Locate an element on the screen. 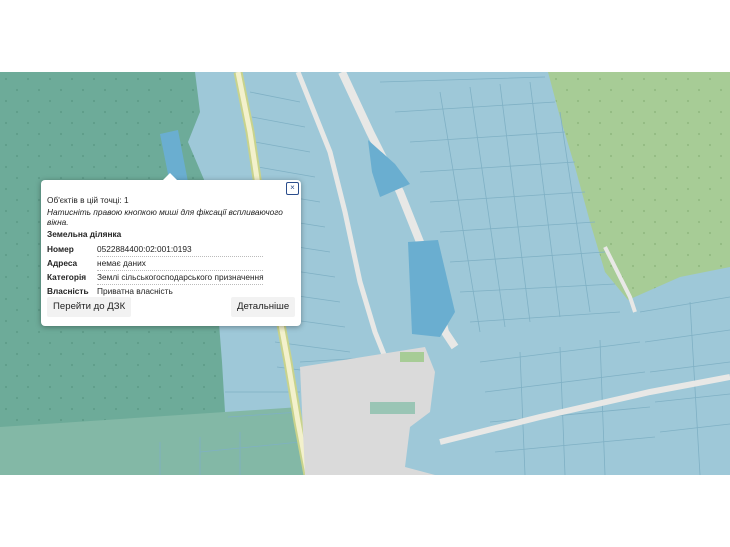 The height and width of the screenshot is (547, 730). field-label: Номер is located at coordinates (60, 249).